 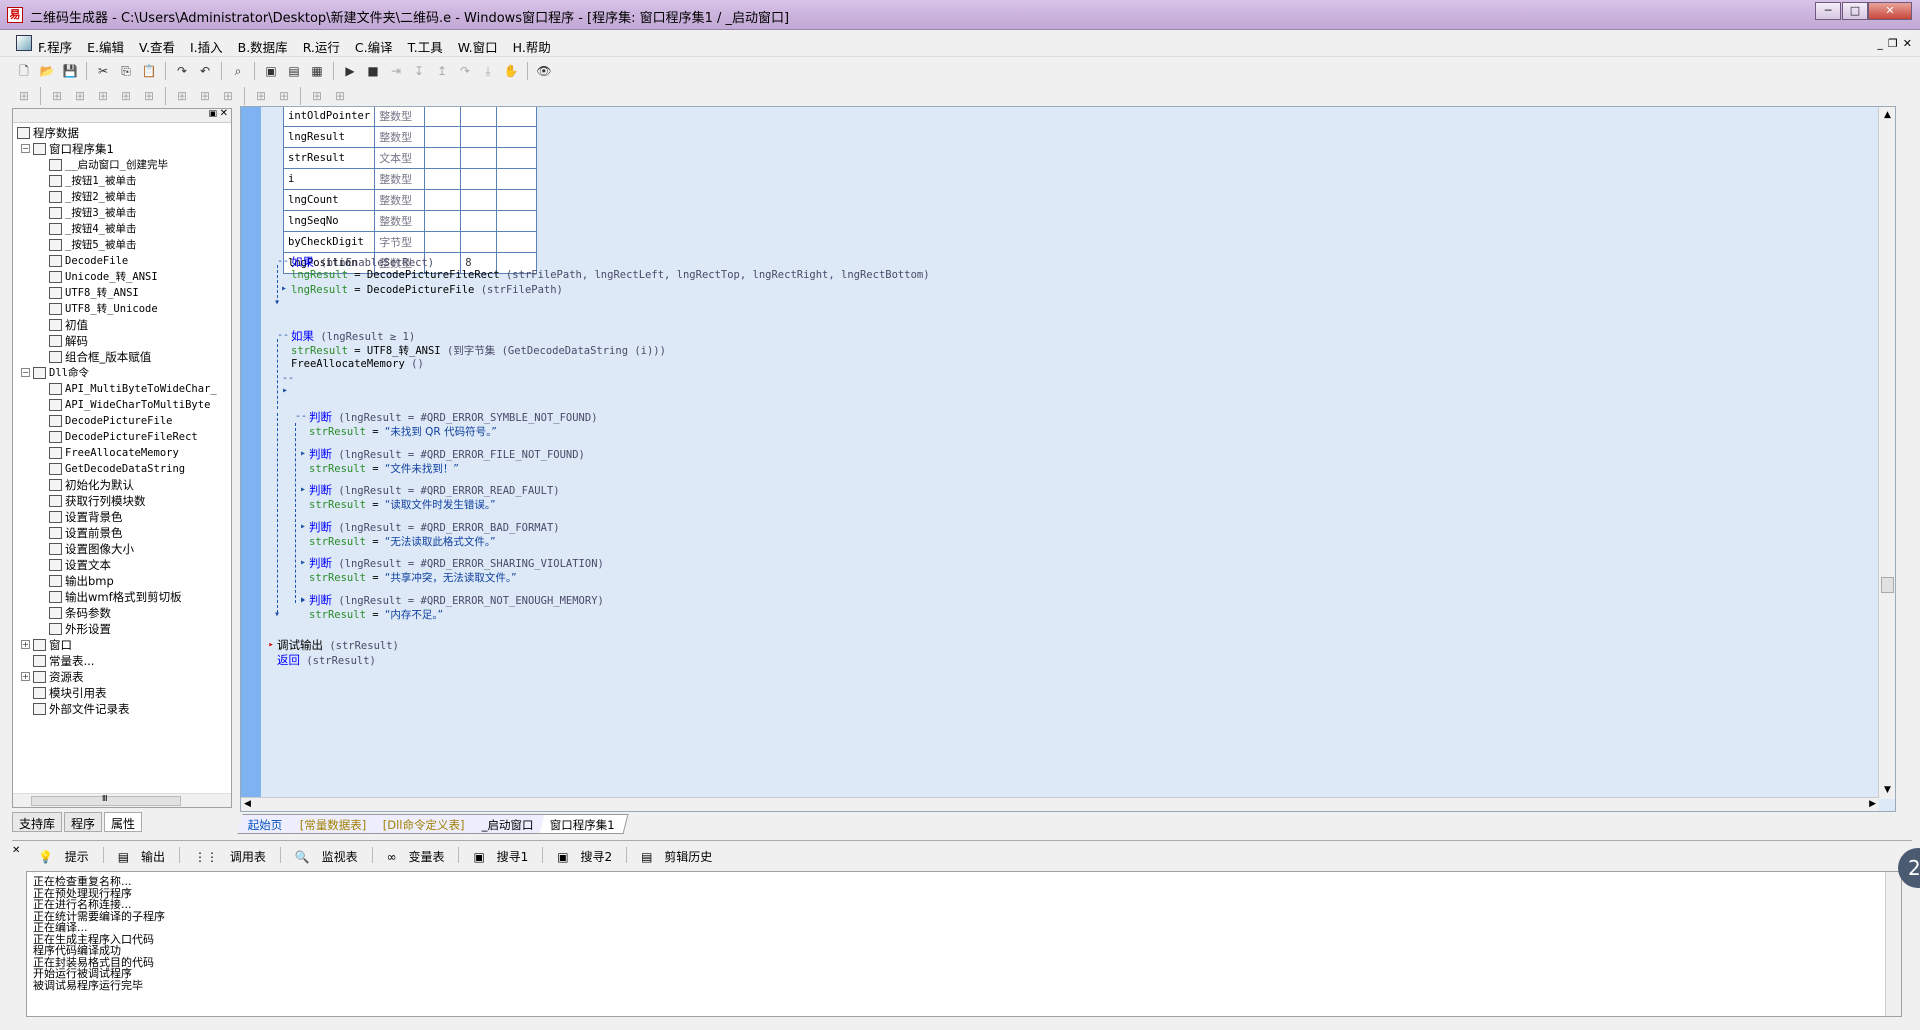 I want to click on tree-node: _按钮2_被单击, so click(x=122, y=197).